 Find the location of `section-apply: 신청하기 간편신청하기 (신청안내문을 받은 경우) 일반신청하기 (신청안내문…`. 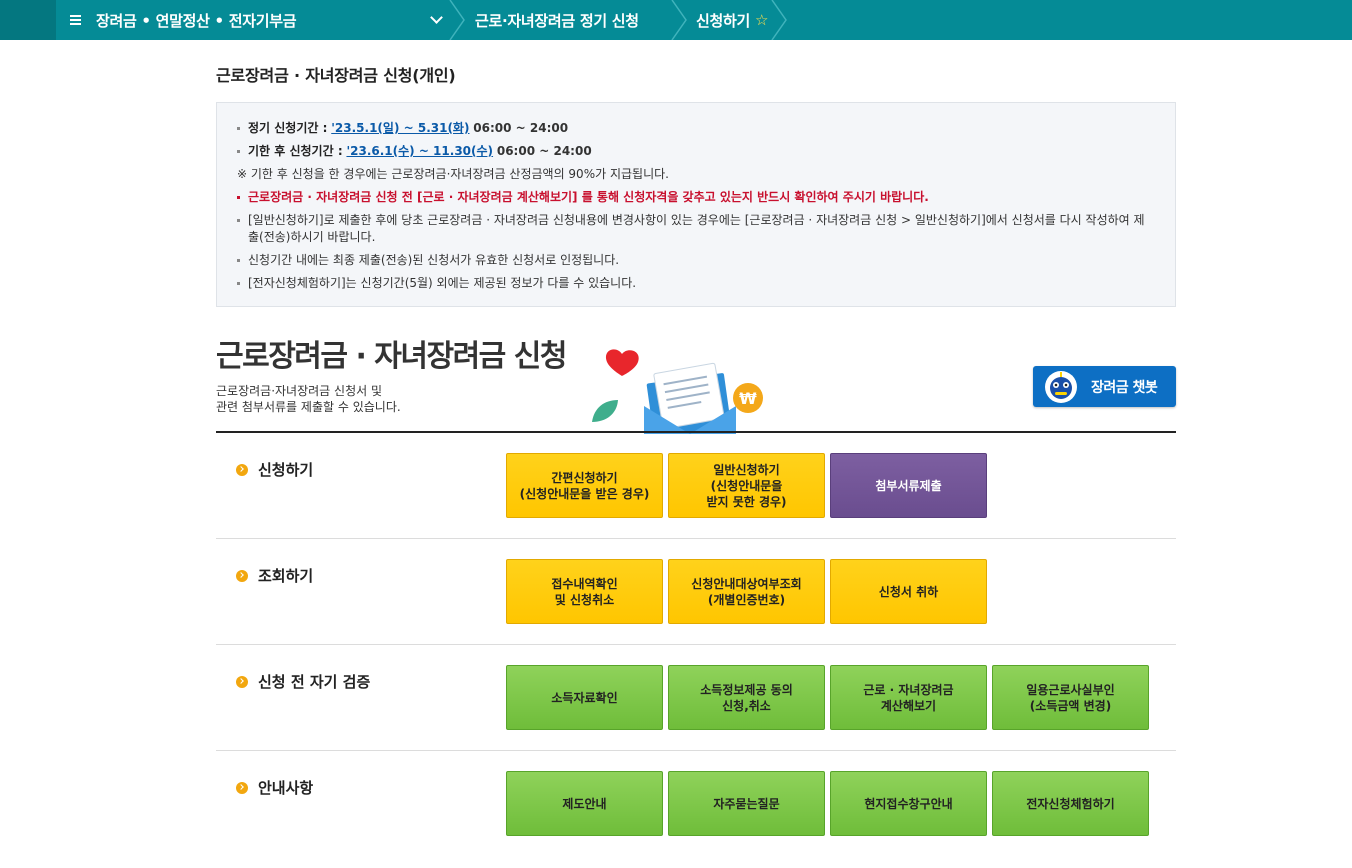

section-apply: 신청하기 간편신청하기 (신청안내문을 받은 경우) 일반신청하기 (신청안내문… is located at coordinates (696, 486).